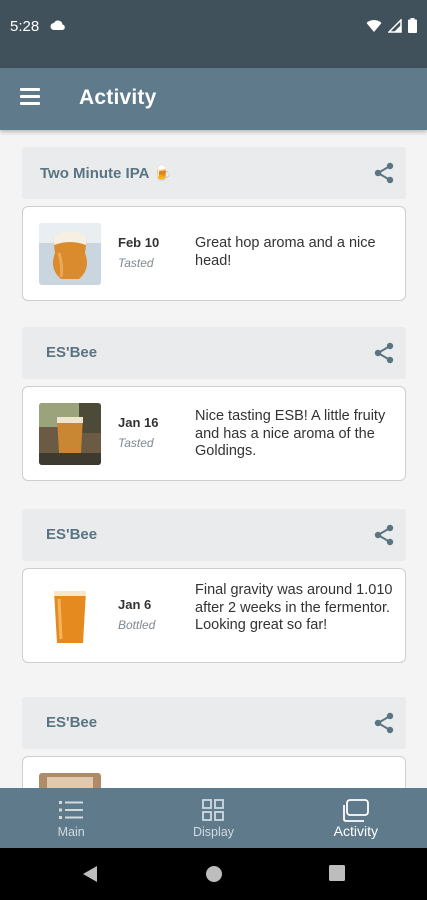 The image size is (427, 900). Describe the element at coordinates (374, 25) in the screenshot. I see `wifi-icon` at that location.